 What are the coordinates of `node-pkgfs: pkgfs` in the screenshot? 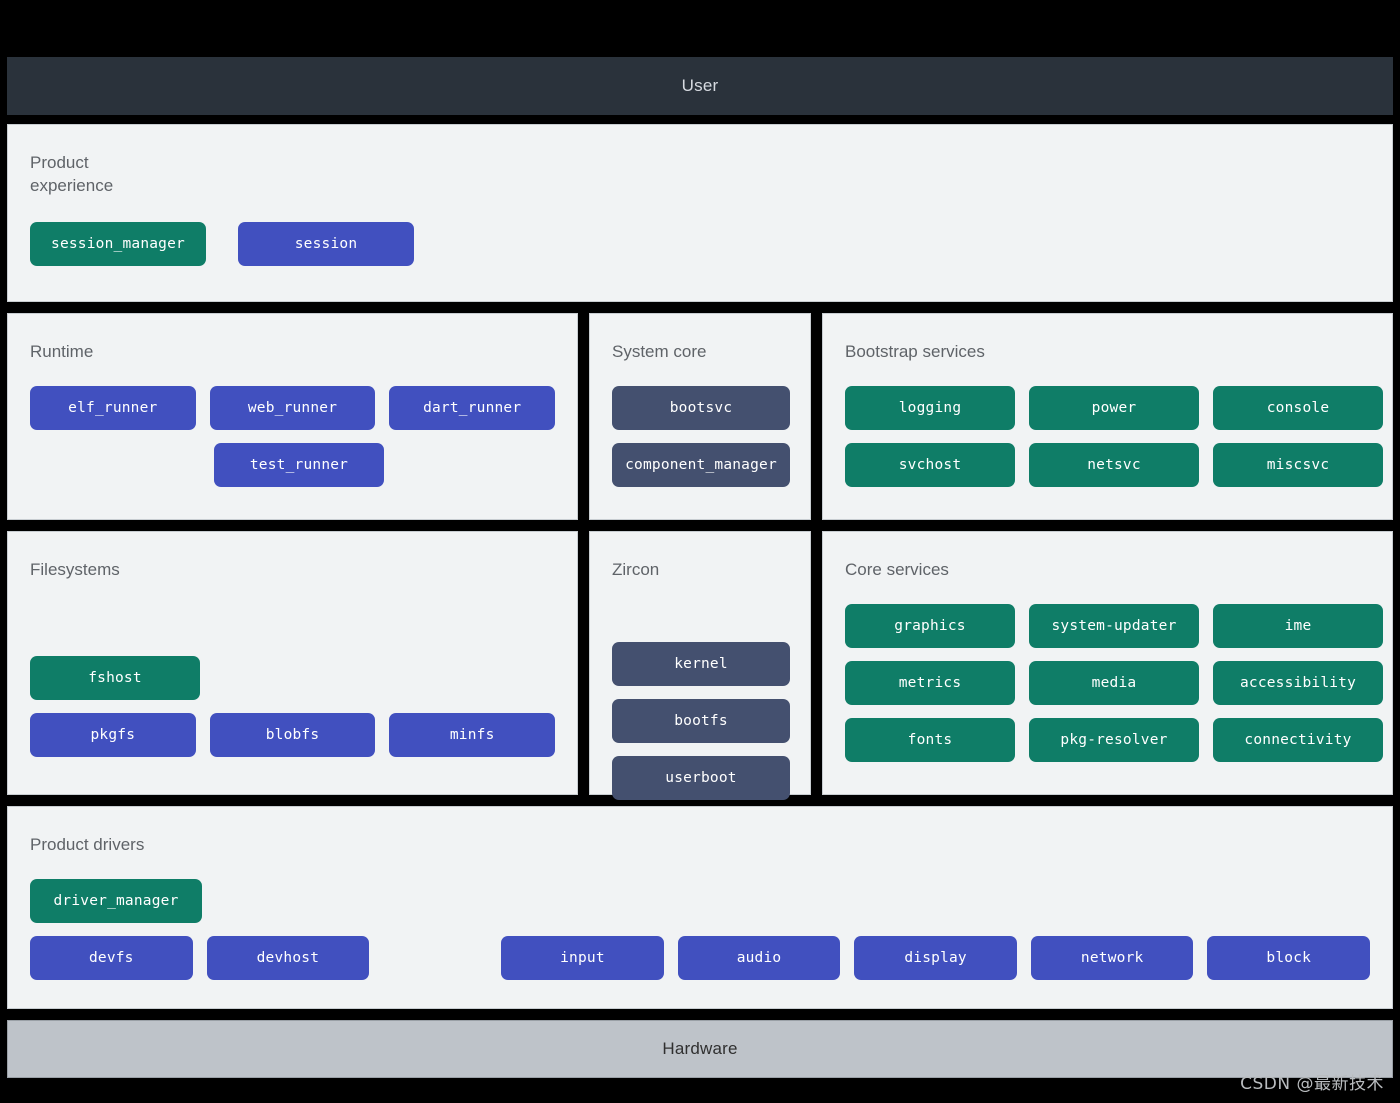 It's located at (113, 734).